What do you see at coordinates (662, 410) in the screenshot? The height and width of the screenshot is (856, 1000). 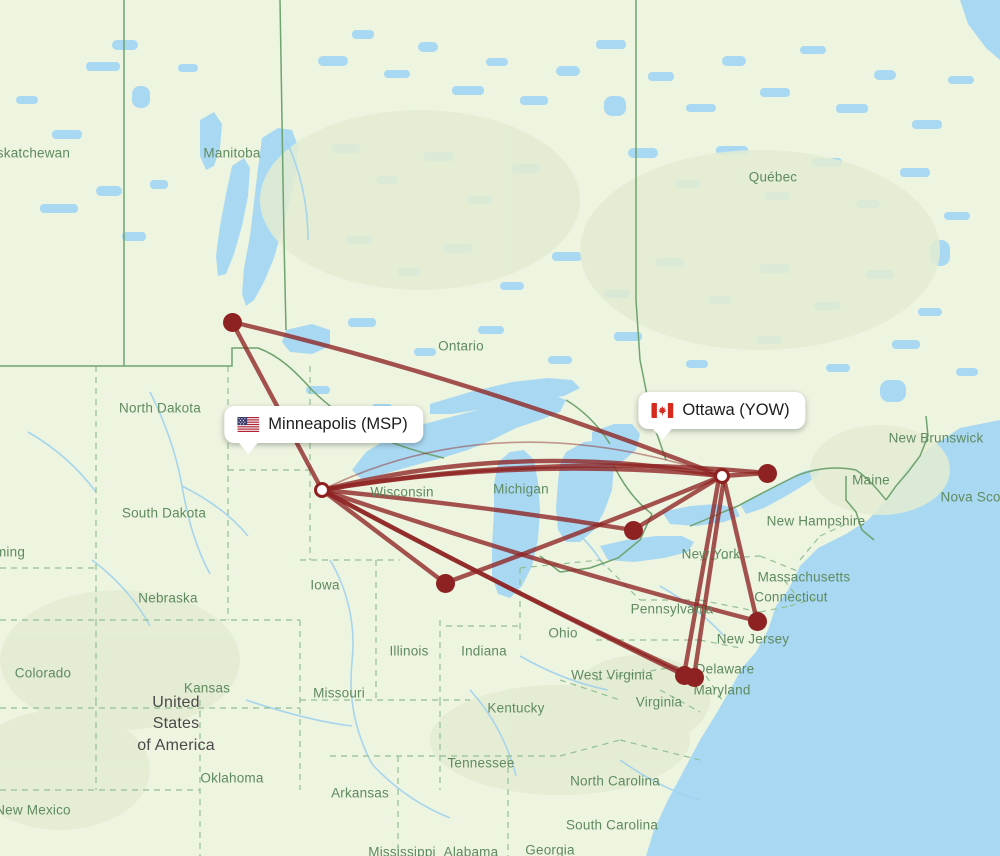 I see `ca-flag-icon` at bounding box center [662, 410].